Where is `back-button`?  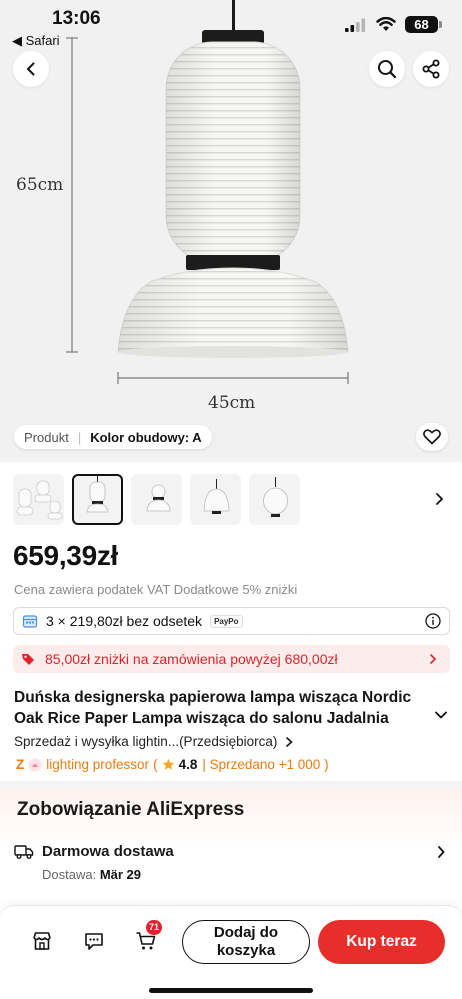
back-button is located at coordinates (31, 69).